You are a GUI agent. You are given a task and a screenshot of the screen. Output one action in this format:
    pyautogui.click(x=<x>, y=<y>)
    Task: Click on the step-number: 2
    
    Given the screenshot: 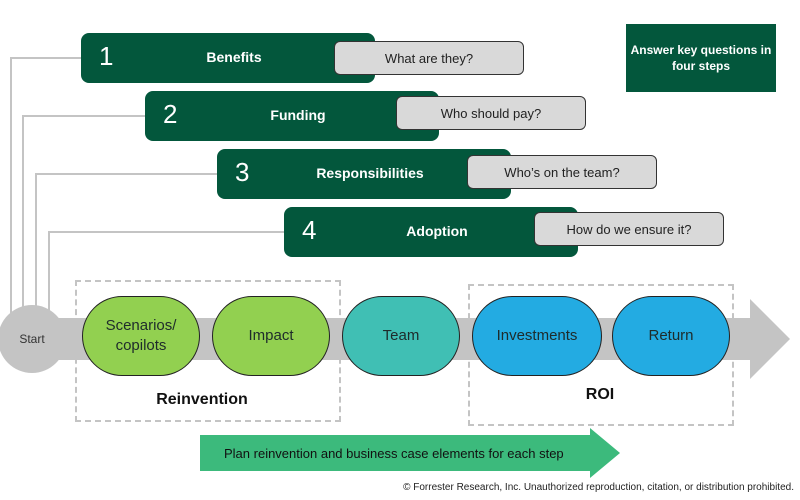 What is the action you would take?
    pyautogui.click(x=170, y=114)
    